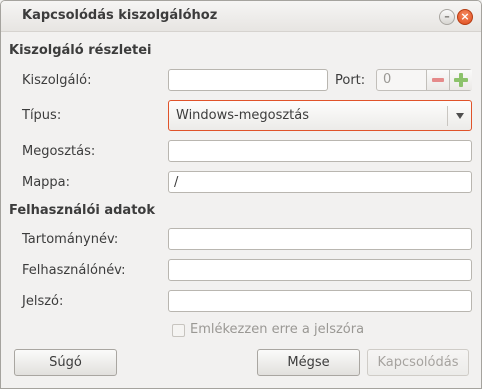  I want to click on minus-icon, so click(438, 80).